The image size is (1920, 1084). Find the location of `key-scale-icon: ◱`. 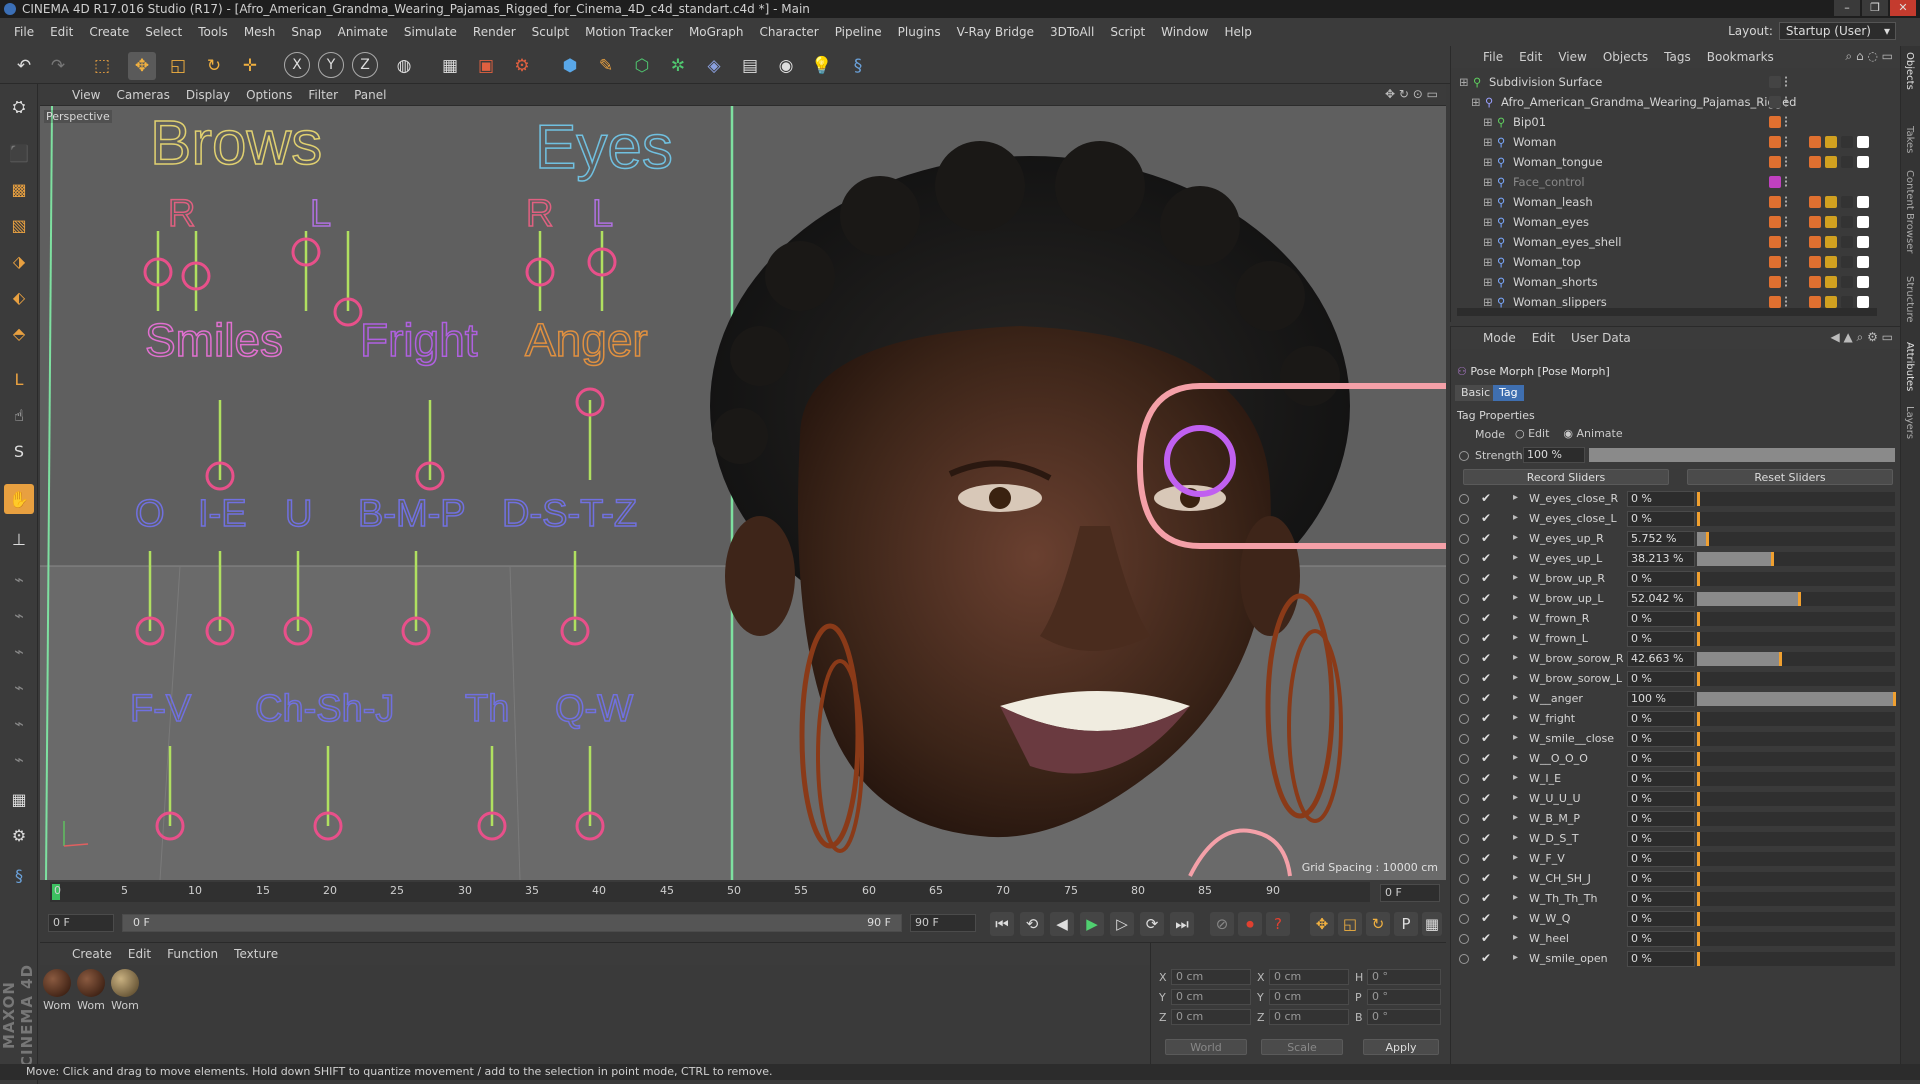

key-scale-icon: ◱ is located at coordinates (1350, 924).